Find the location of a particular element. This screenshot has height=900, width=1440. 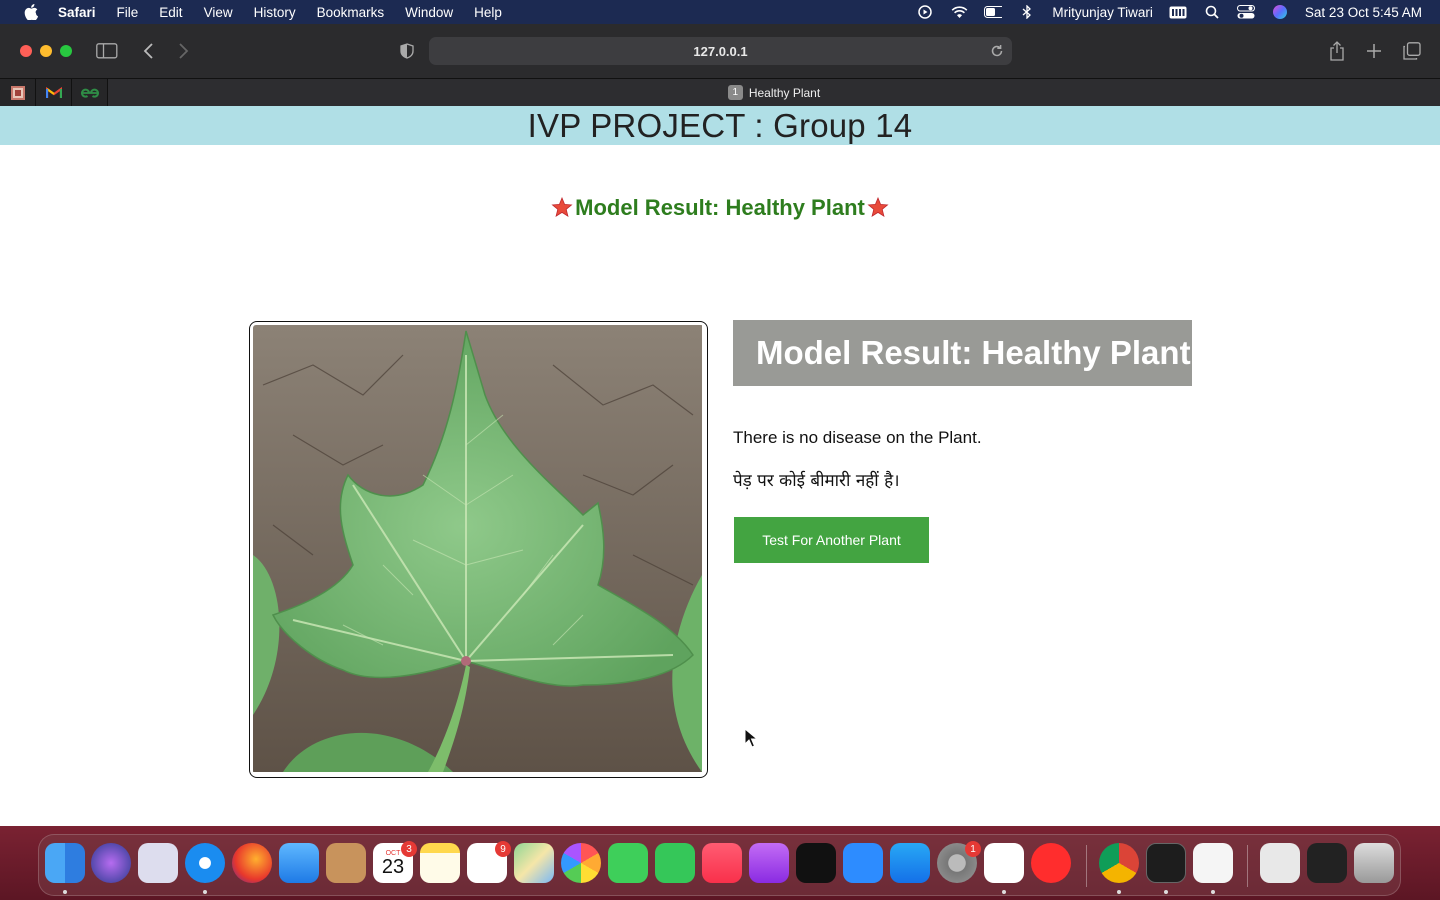

result-description-hindi: पेड़ पर कोई बीमारी नहीं है। is located at coordinates (816, 481).